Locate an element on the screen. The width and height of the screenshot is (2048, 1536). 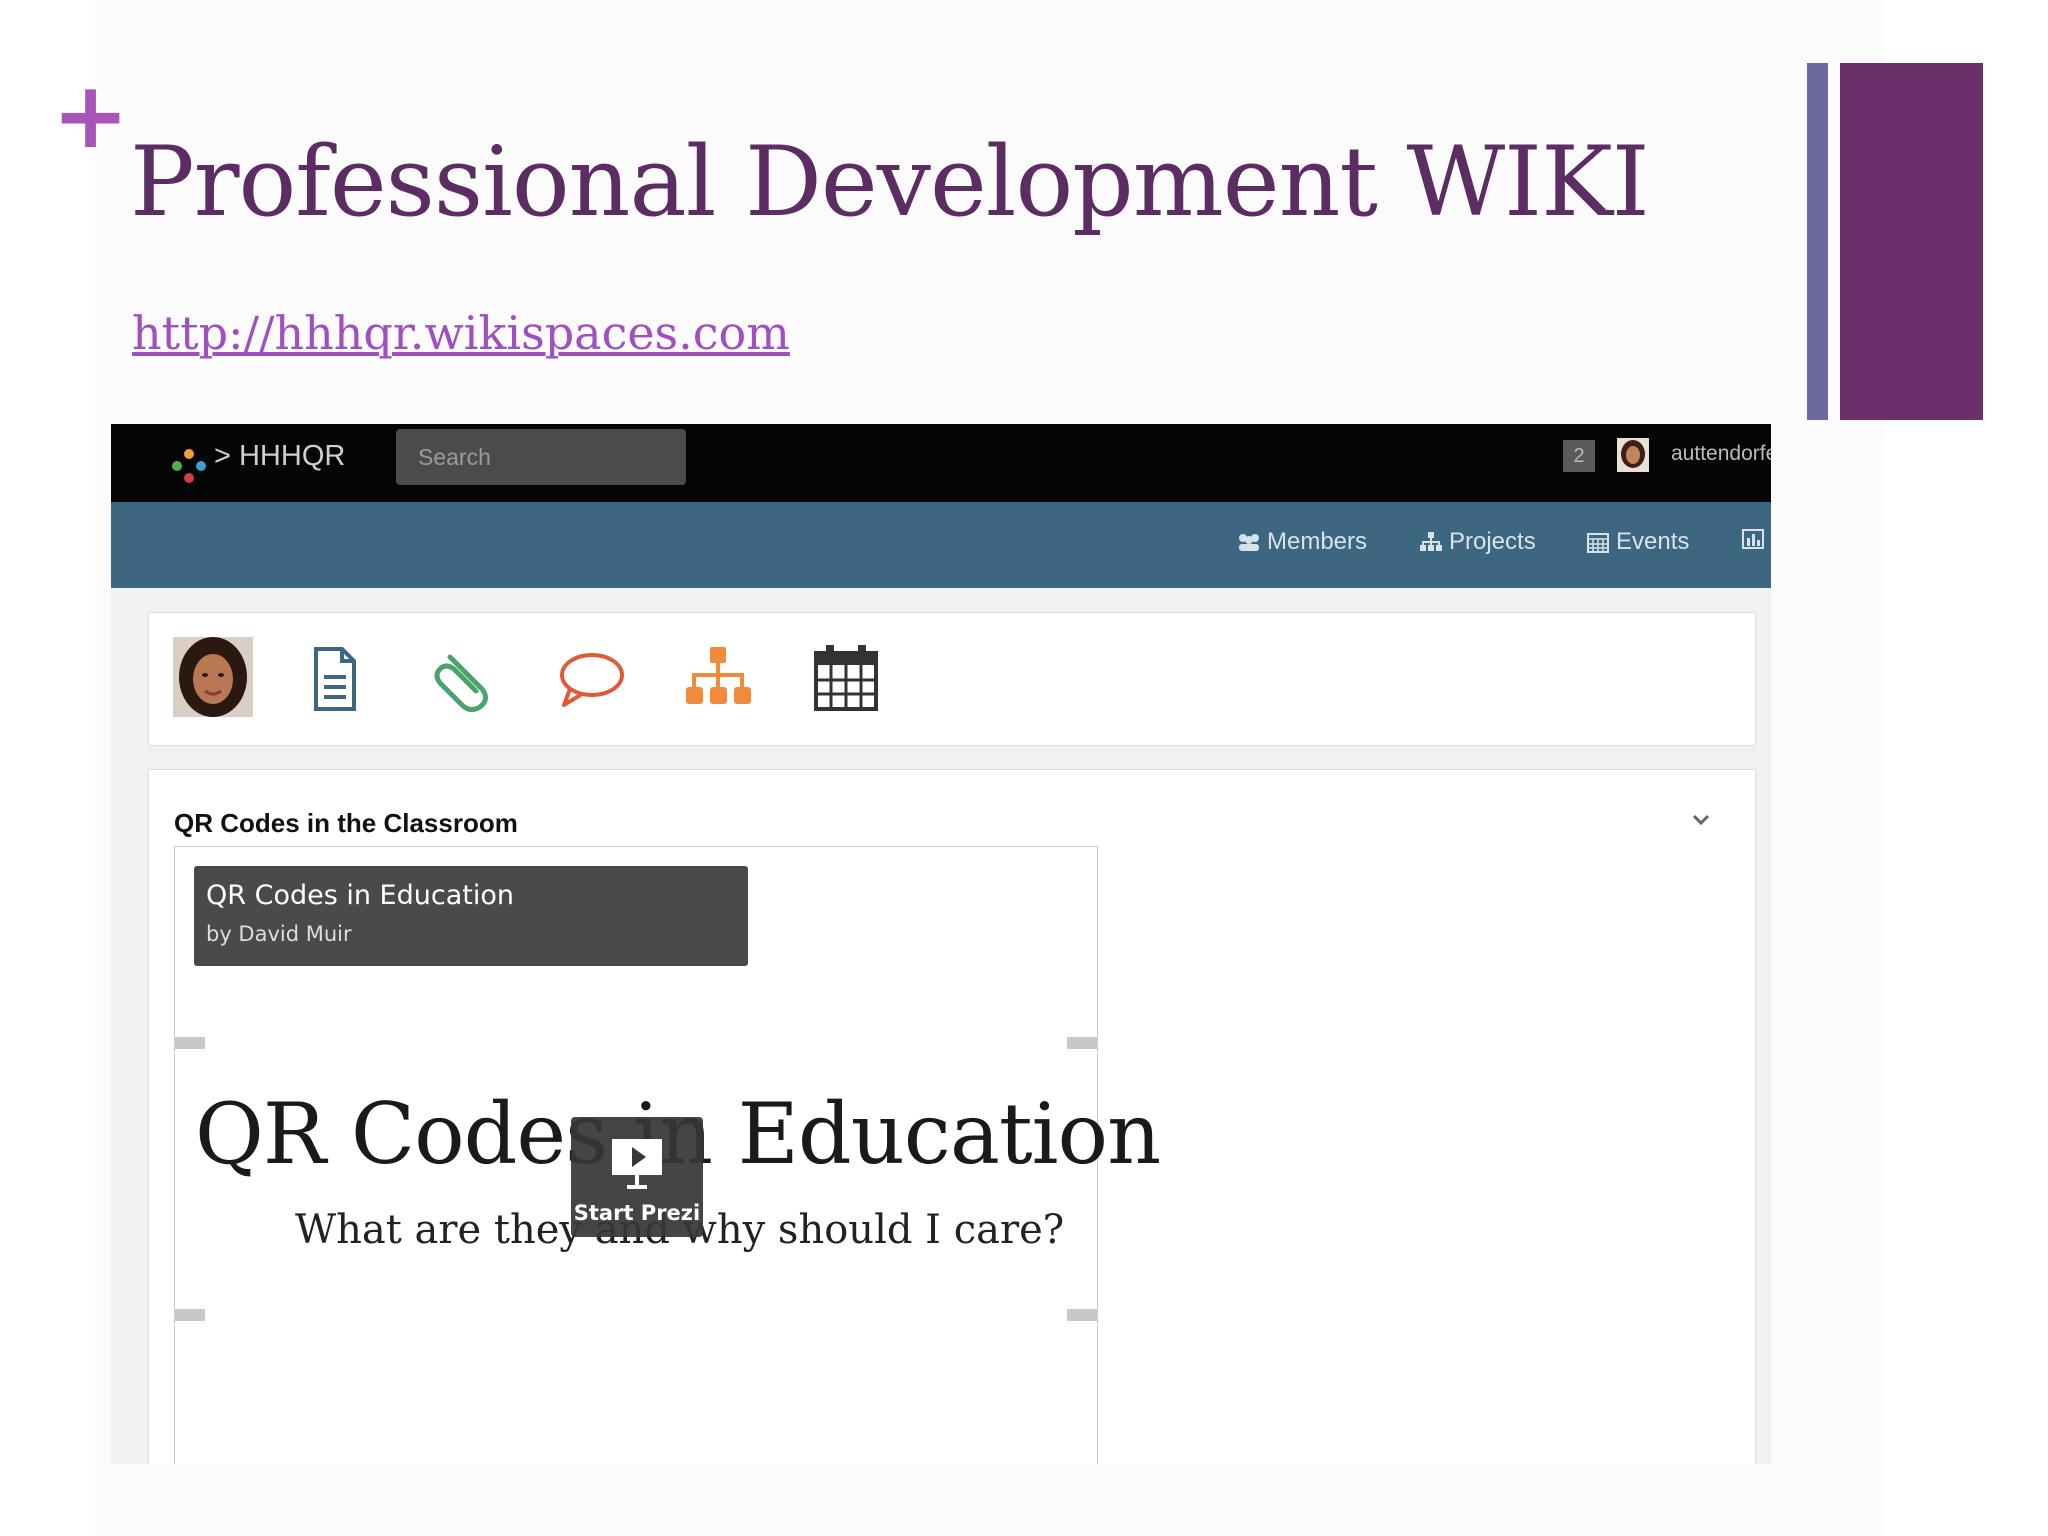
notification-badge: 2 is located at coordinates (1579, 456).